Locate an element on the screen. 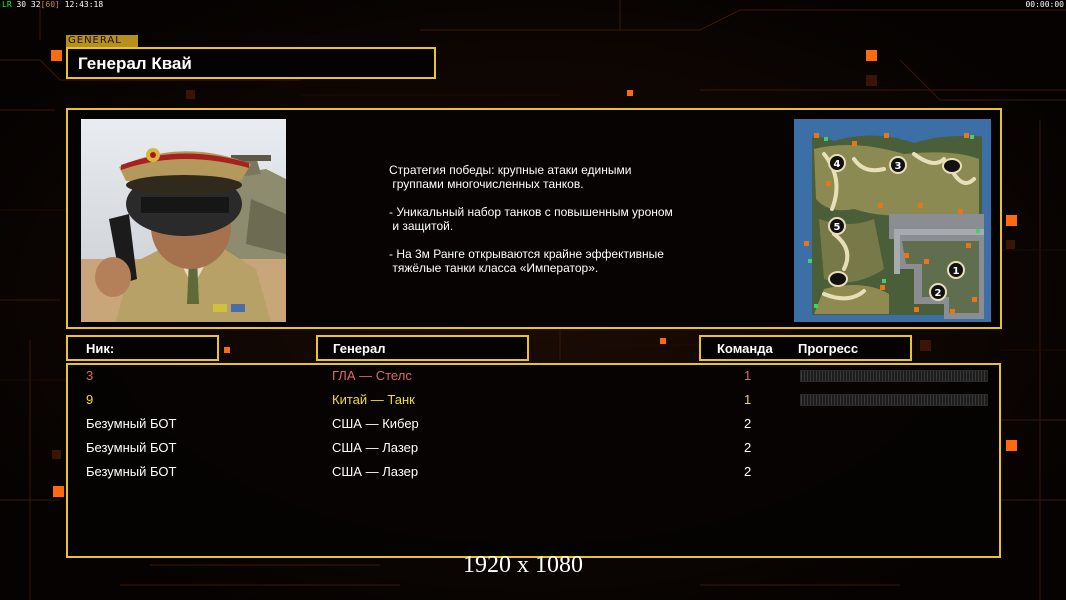 This screenshot has height=600, width=1066. player-row-4: Безумный БОТ США — Лазер 2 is located at coordinates (533, 450).